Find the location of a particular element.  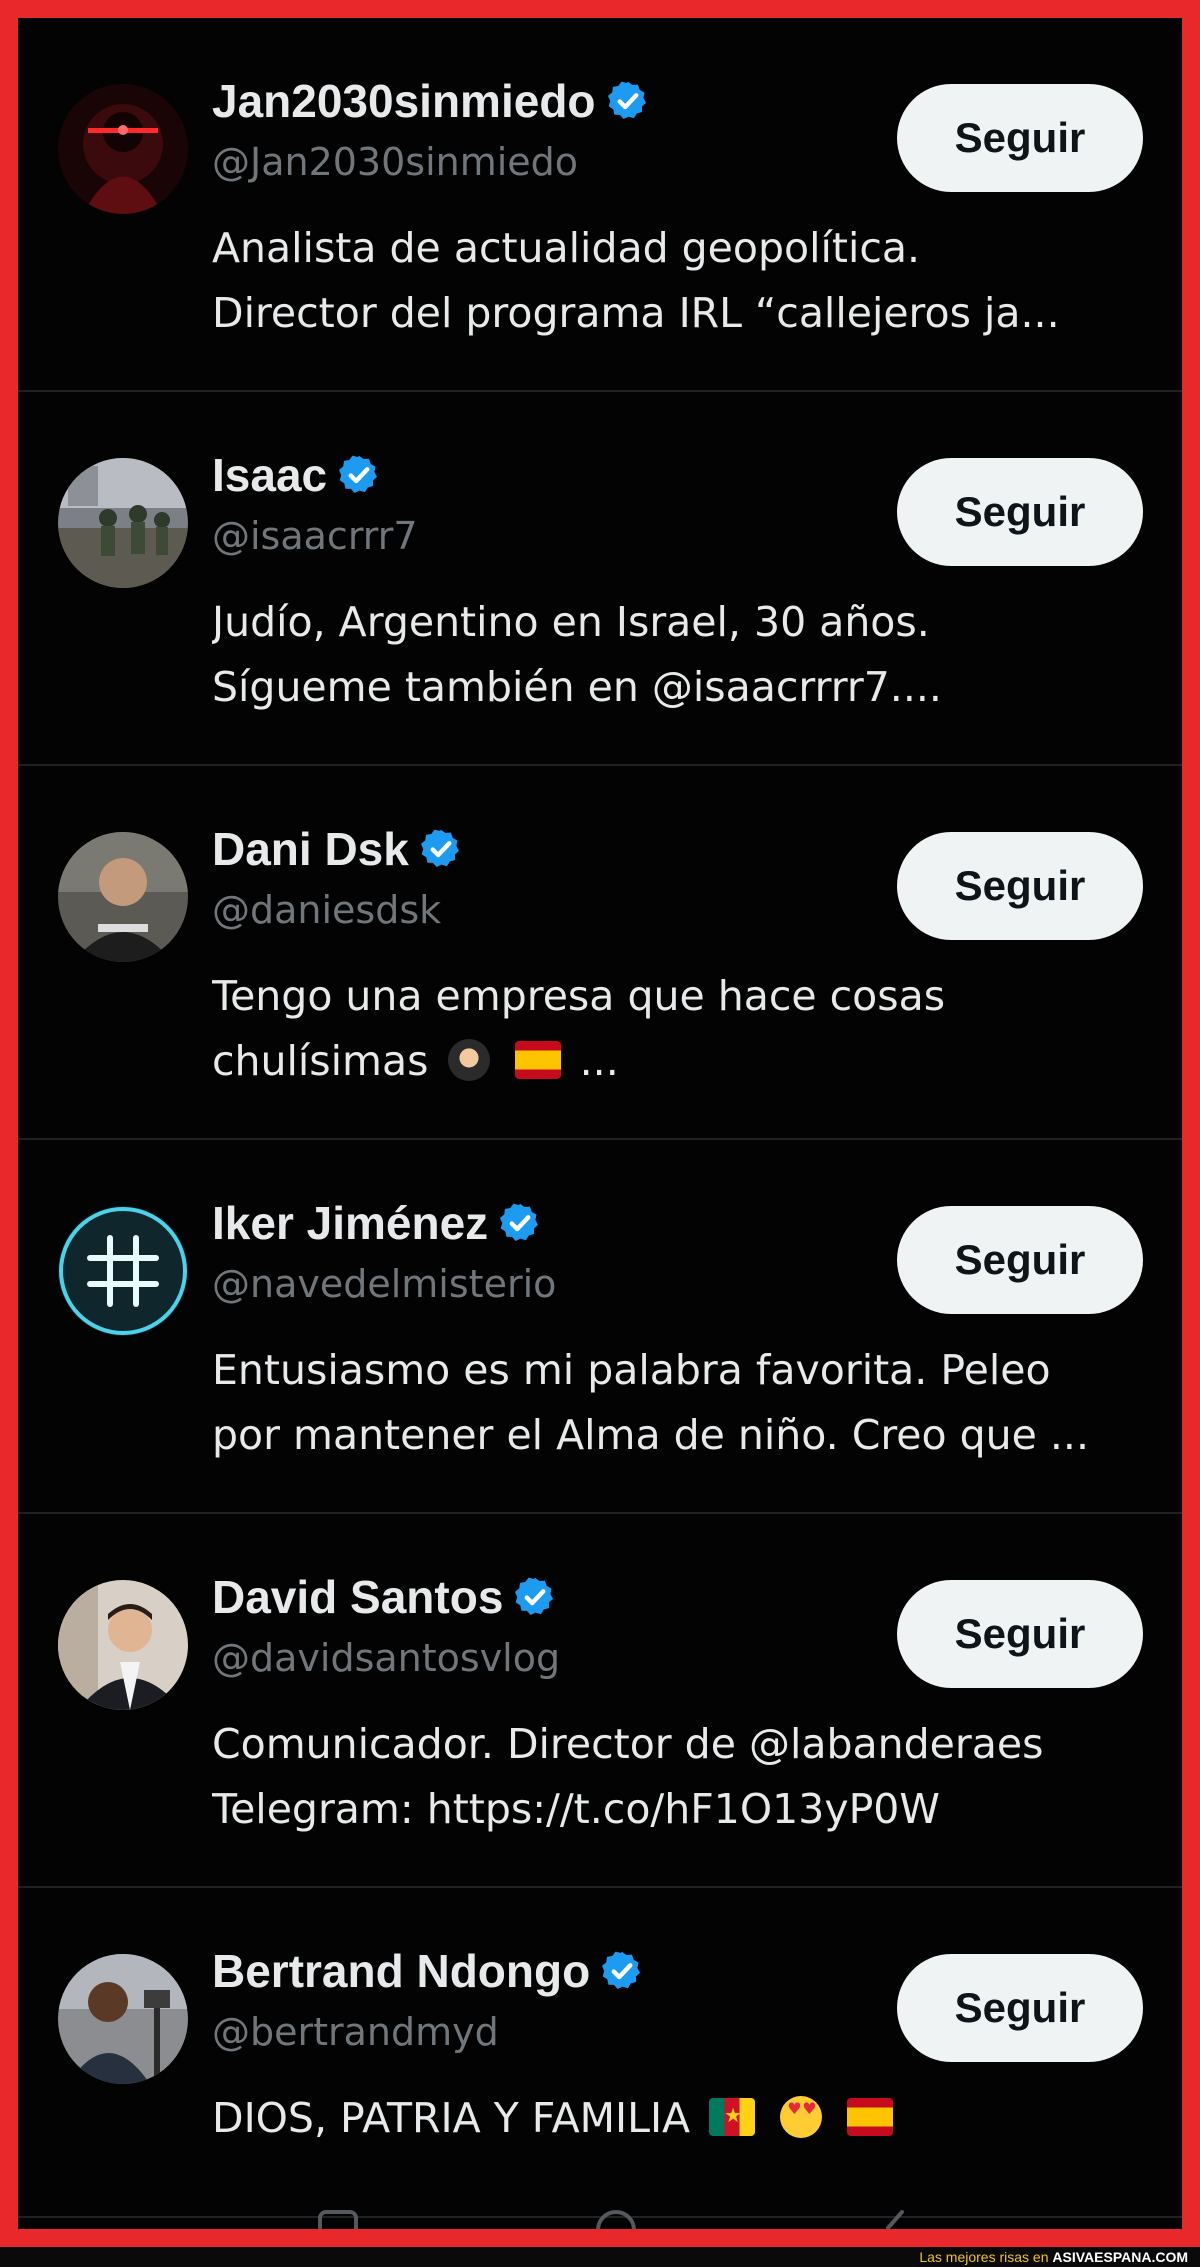

user-handle: @navedelmisterio is located at coordinates (384, 1284).